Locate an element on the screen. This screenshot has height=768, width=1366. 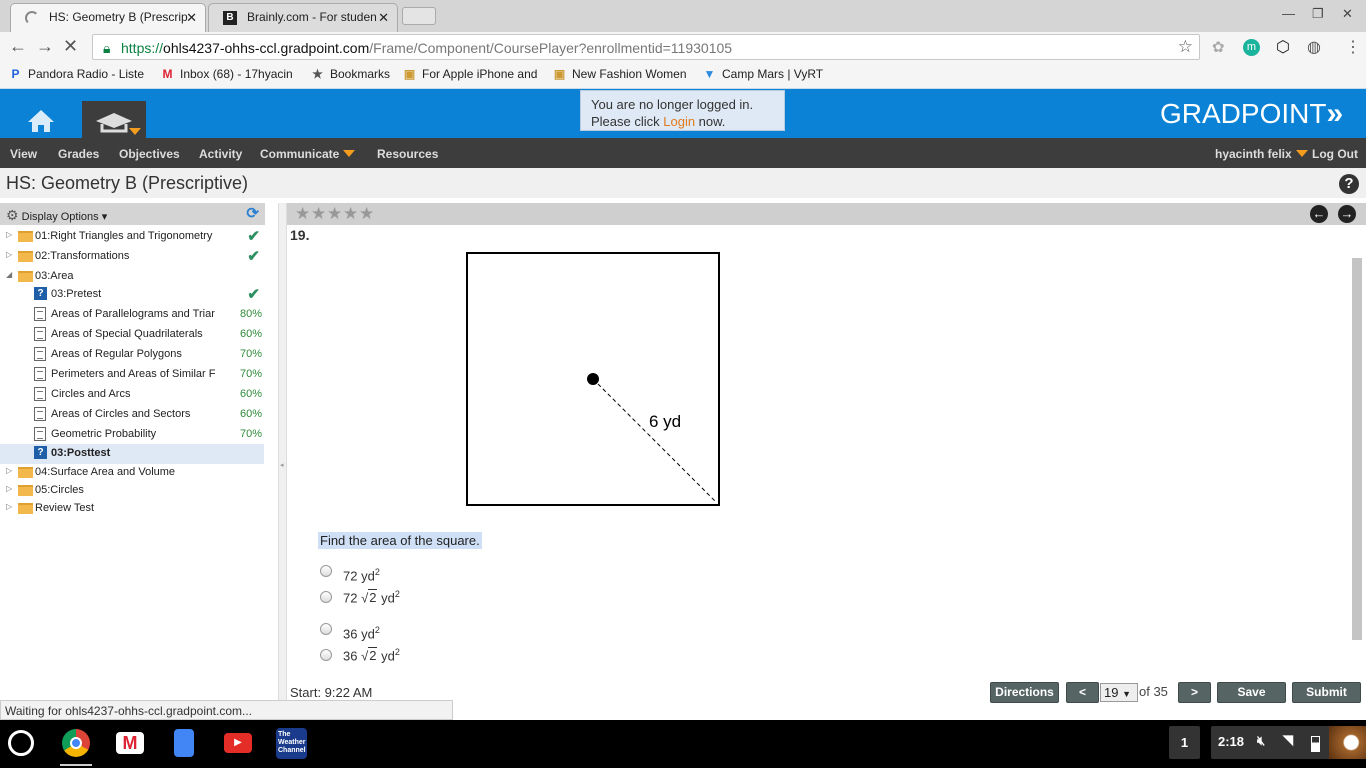
sidebar-item-label: 04:Surface Area and Volume is located at coordinates (105, 472).